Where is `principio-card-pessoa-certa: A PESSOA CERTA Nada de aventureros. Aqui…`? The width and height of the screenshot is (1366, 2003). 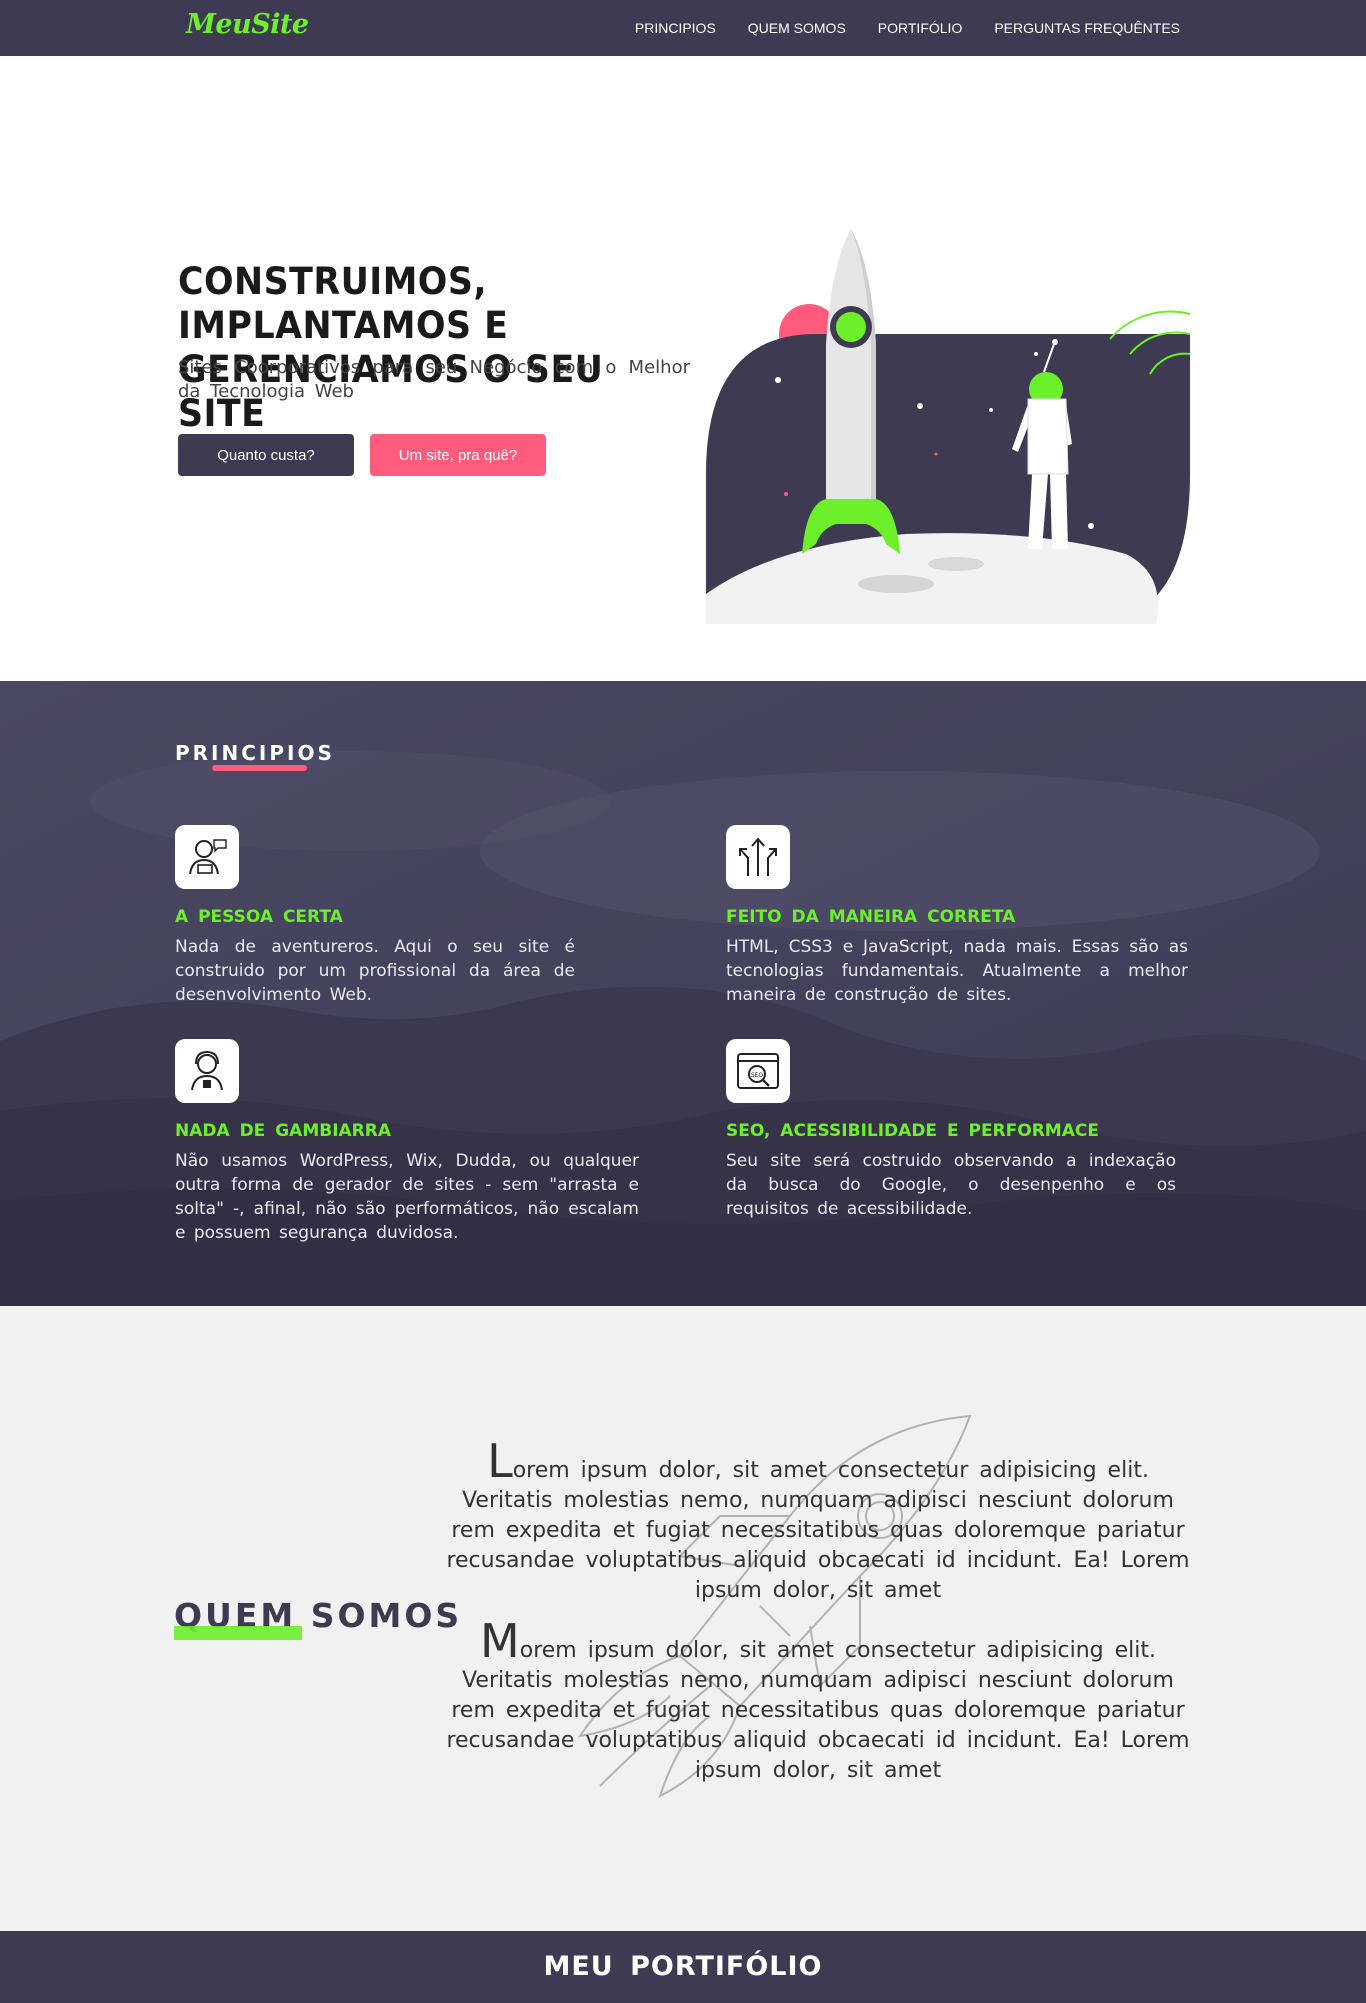 principio-card-pessoa-certa: A PESSOA CERTA Nada de aventureros. Aqui… is located at coordinates (375, 916).